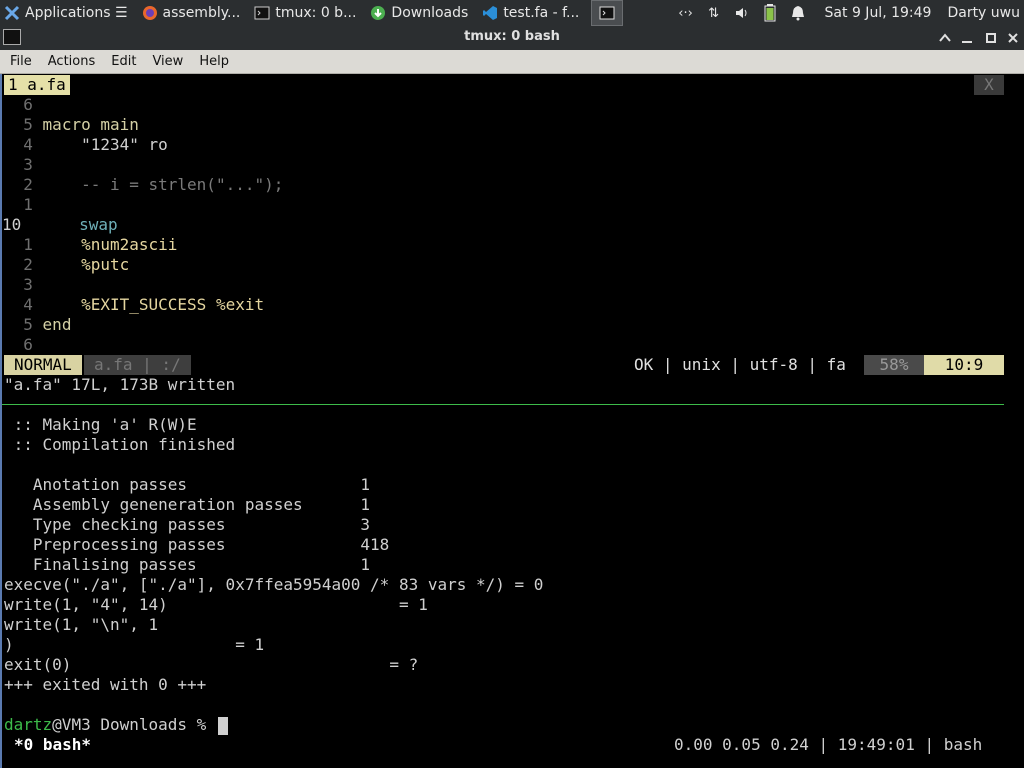 The height and width of the screenshot is (768, 1024). Describe the element at coordinates (52, 745) in the screenshot. I see `tmux-window-tab: *0 bash*` at that location.